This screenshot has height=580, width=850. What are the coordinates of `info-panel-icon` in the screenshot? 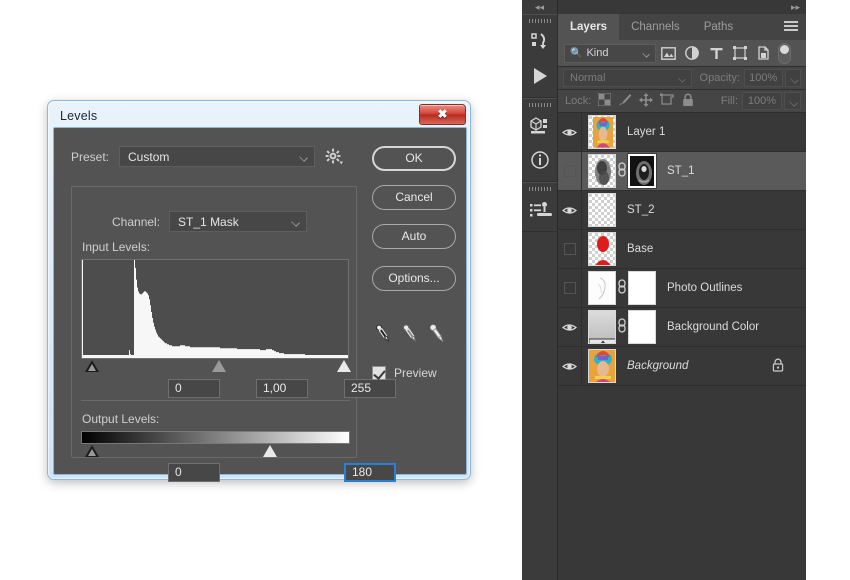 It's located at (539, 160).